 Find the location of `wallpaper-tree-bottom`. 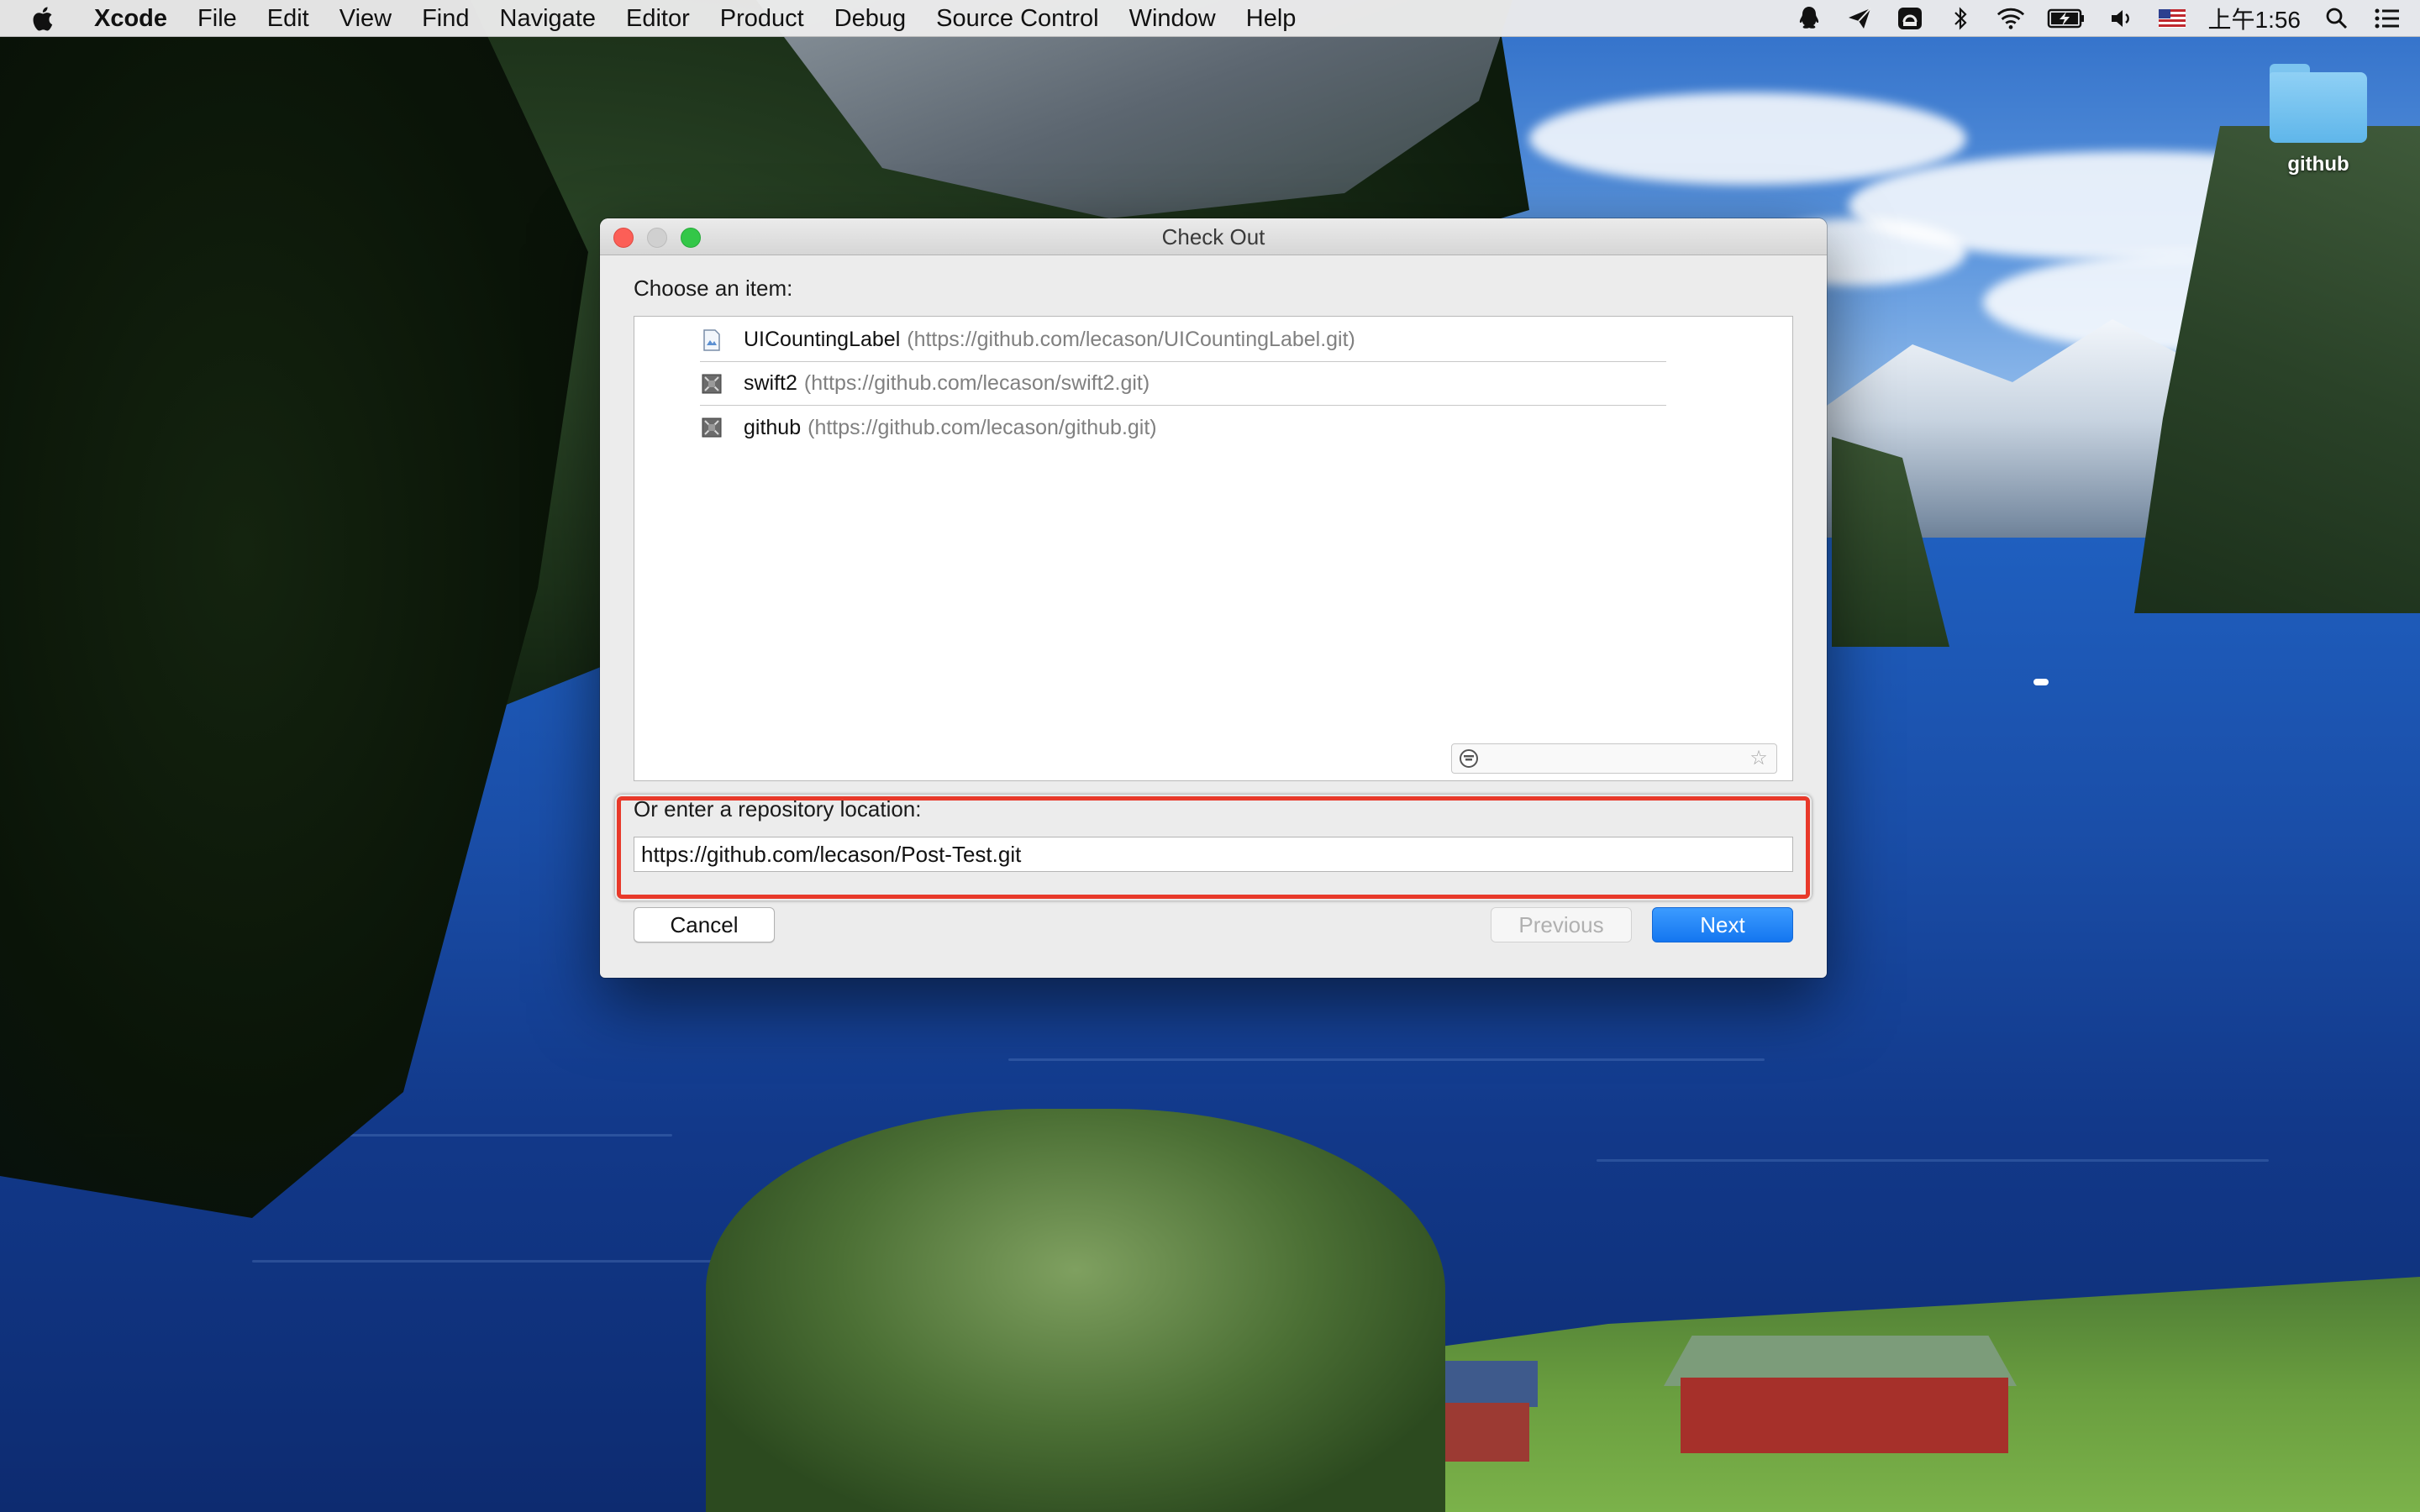

wallpaper-tree-bottom is located at coordinates (1075, 1310).